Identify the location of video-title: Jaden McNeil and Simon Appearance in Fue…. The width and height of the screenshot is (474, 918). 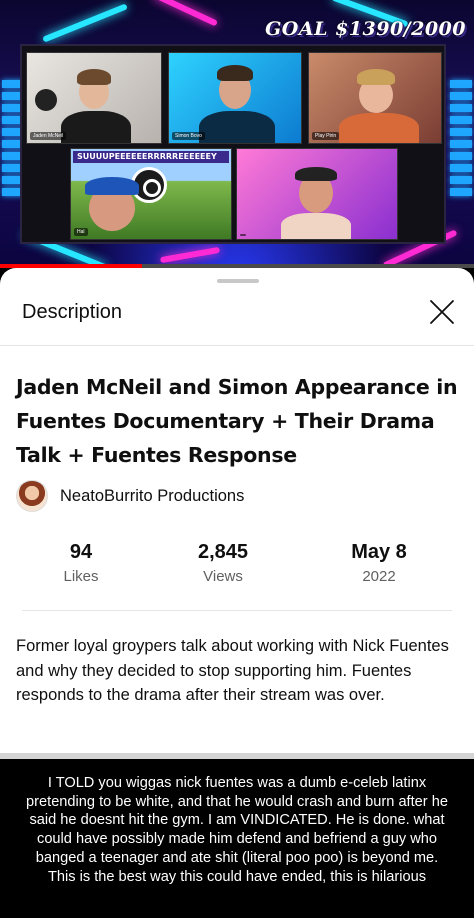
(237, 421).